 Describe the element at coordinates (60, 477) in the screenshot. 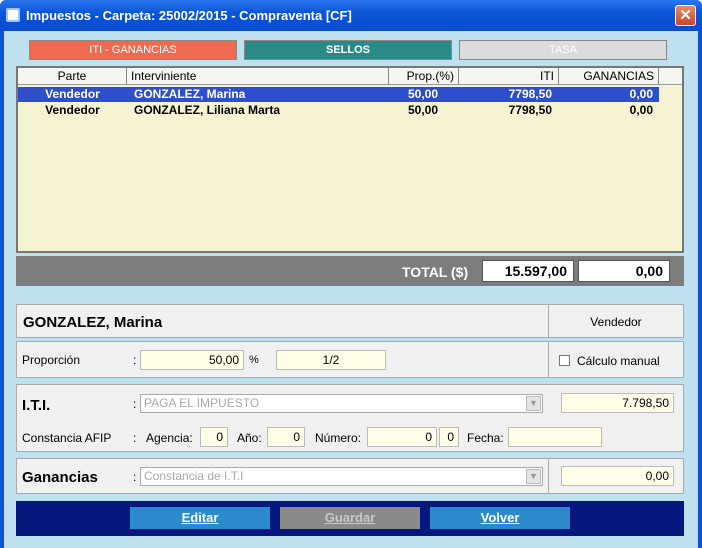

I see `ganancias-label: Ganancias` at that location.